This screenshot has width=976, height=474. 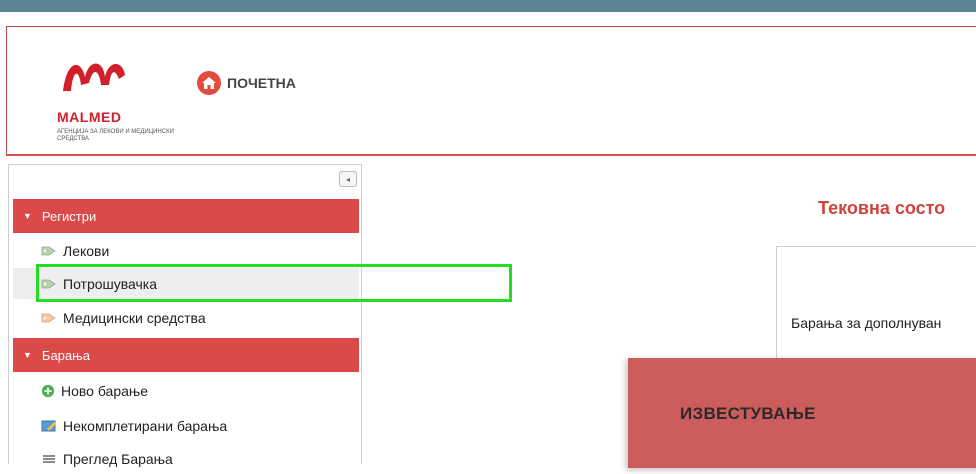 I want to click on section-requests-label: Барања, so click(x=65, y=355).